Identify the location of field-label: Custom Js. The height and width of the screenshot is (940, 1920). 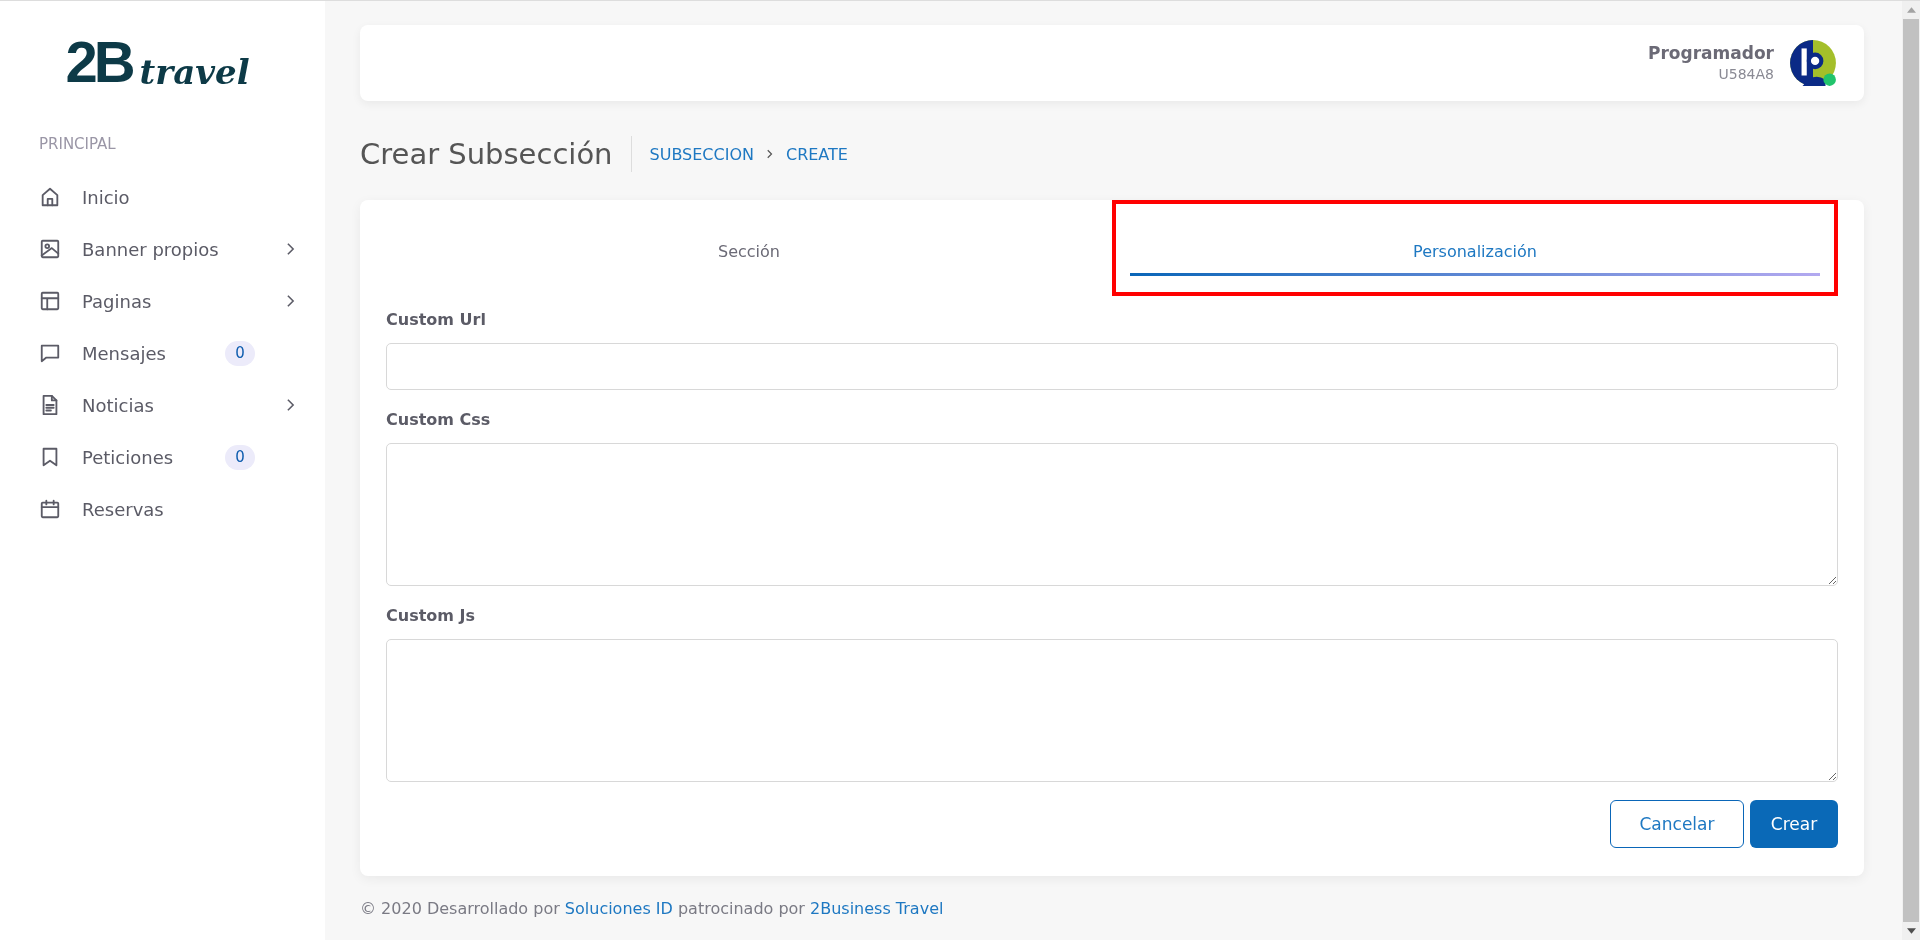
(431, 616).